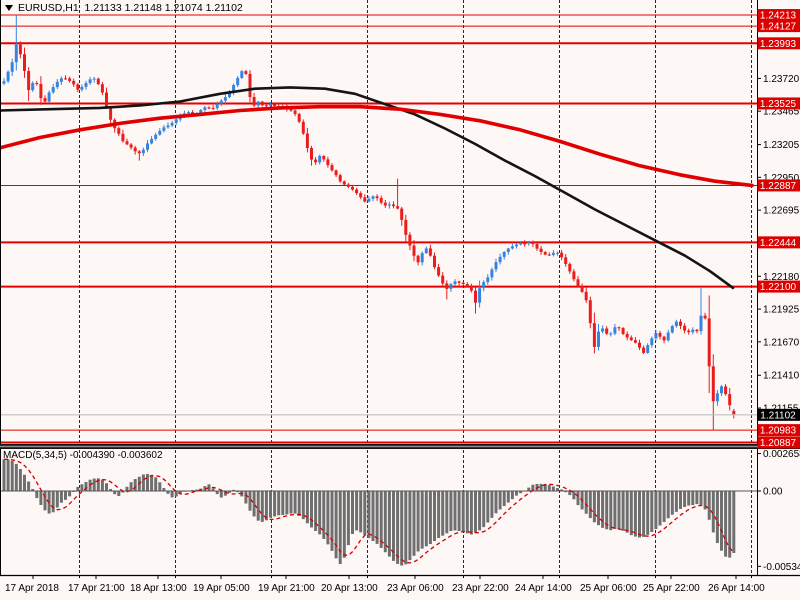  What do you see at coordinates (778, 431) in the screenshot?
I see `svg-text: 1.20983` at bounding box center [778, 431].